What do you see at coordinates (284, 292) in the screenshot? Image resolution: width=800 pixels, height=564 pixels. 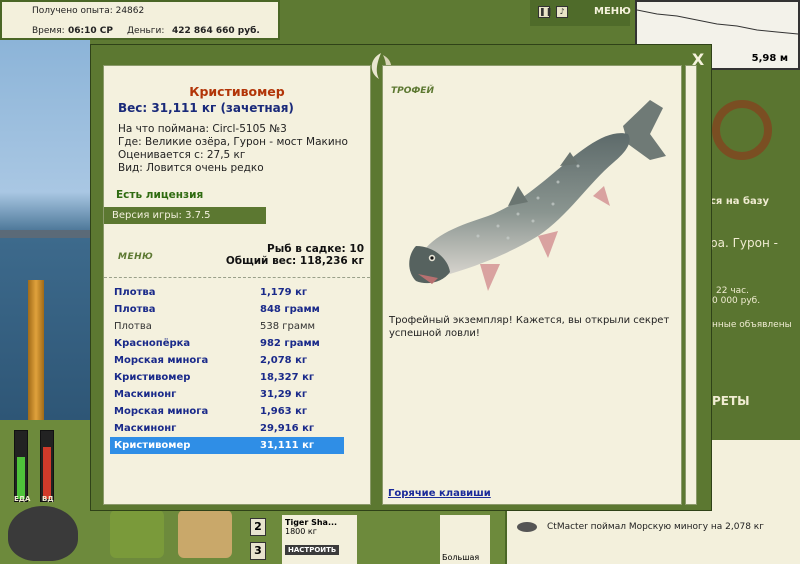 I see `catch-weight: 1,179 кг` at bounding box center [284, 292].